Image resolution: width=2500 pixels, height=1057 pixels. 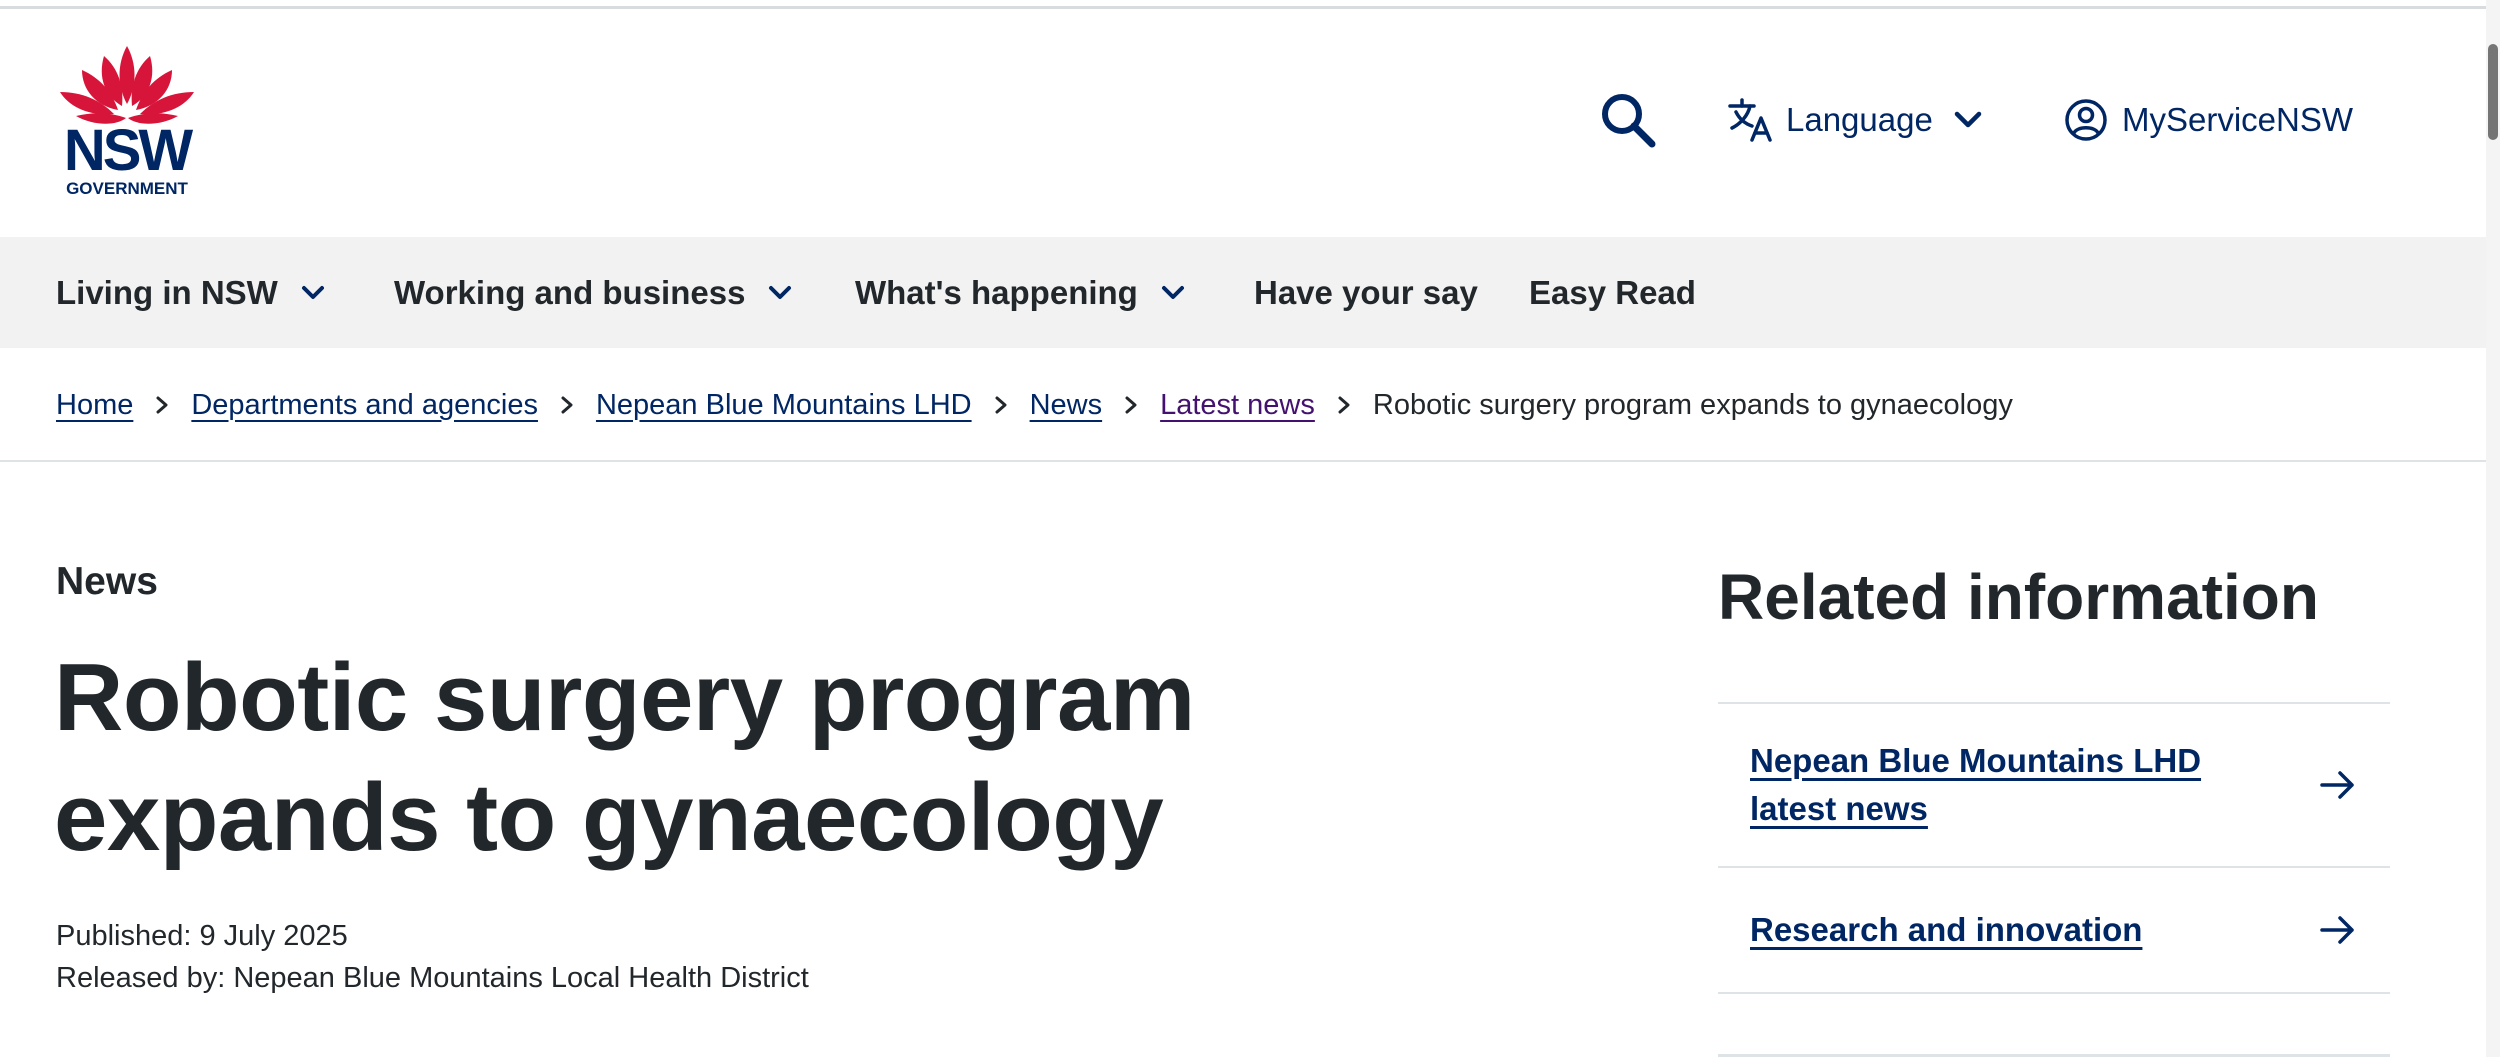 What do you see at coordinates (1859, 119) in the screenshot?
I see `language-label: Language` at bounding box center [1859, 119].